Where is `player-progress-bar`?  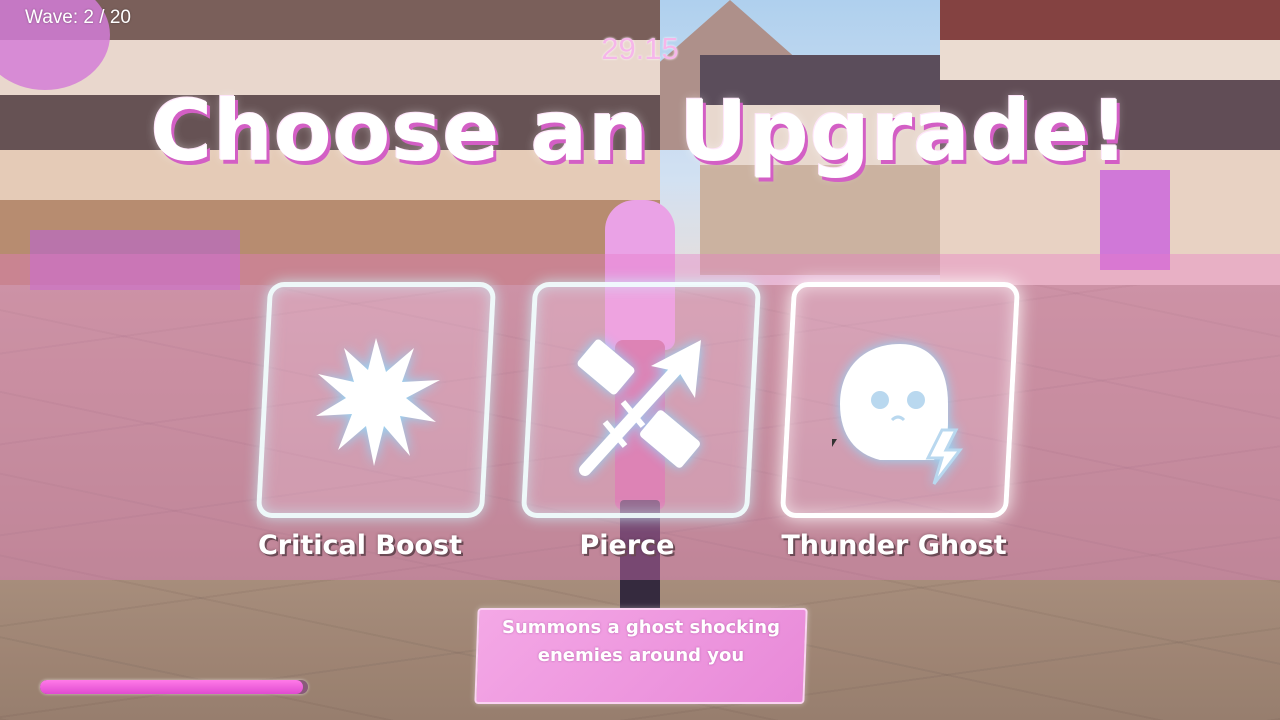
player-progress-bar is located at coordinates (174, 687).